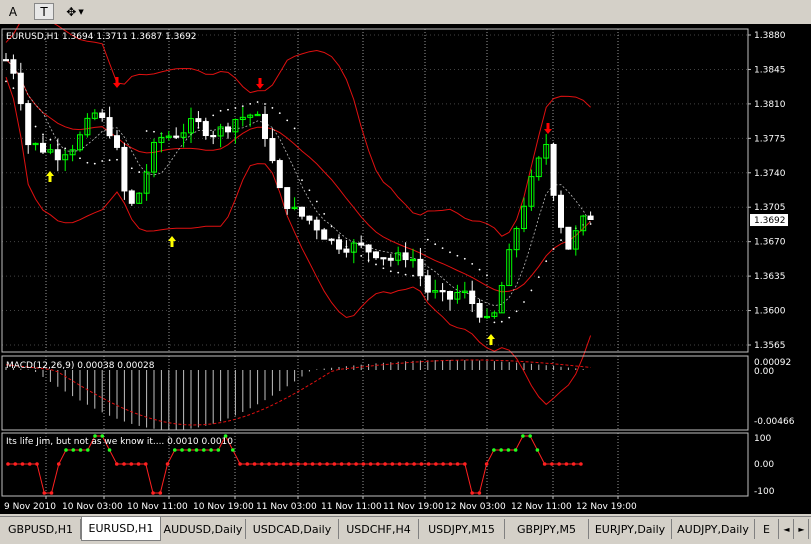  Describe the element at coordinates (71, 11) in the screenshot. I see `arrows-icon: ✥` at that location.